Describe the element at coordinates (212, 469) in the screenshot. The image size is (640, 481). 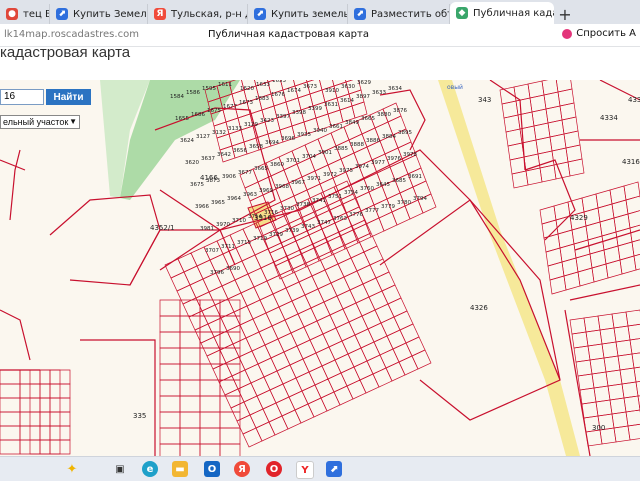
I see `outlook-icon: O` at that location.